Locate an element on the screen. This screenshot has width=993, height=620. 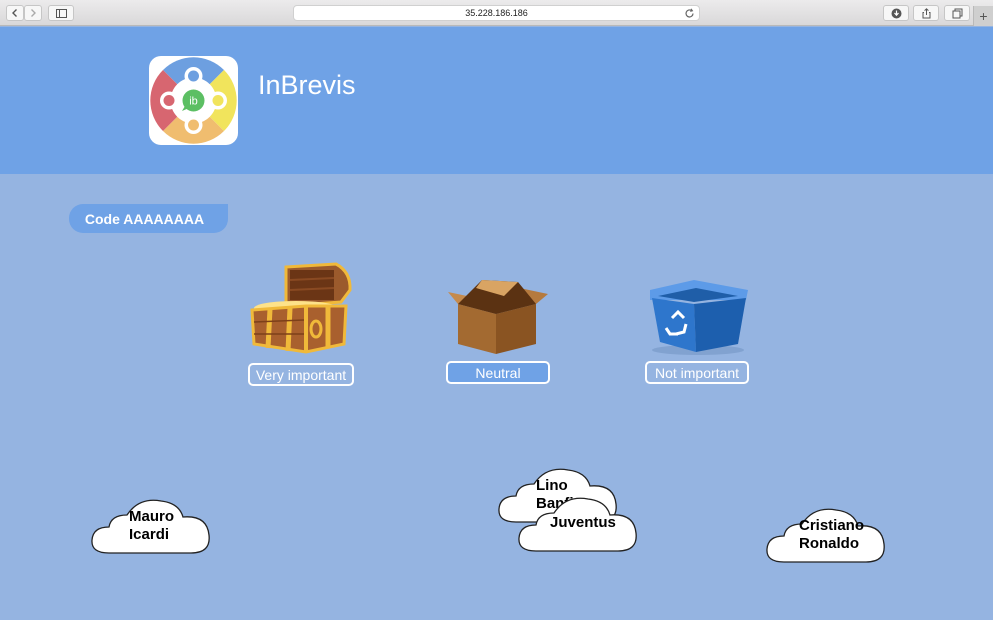
cloud-label-line1: Cristiano is located at coordinates (832, 525).